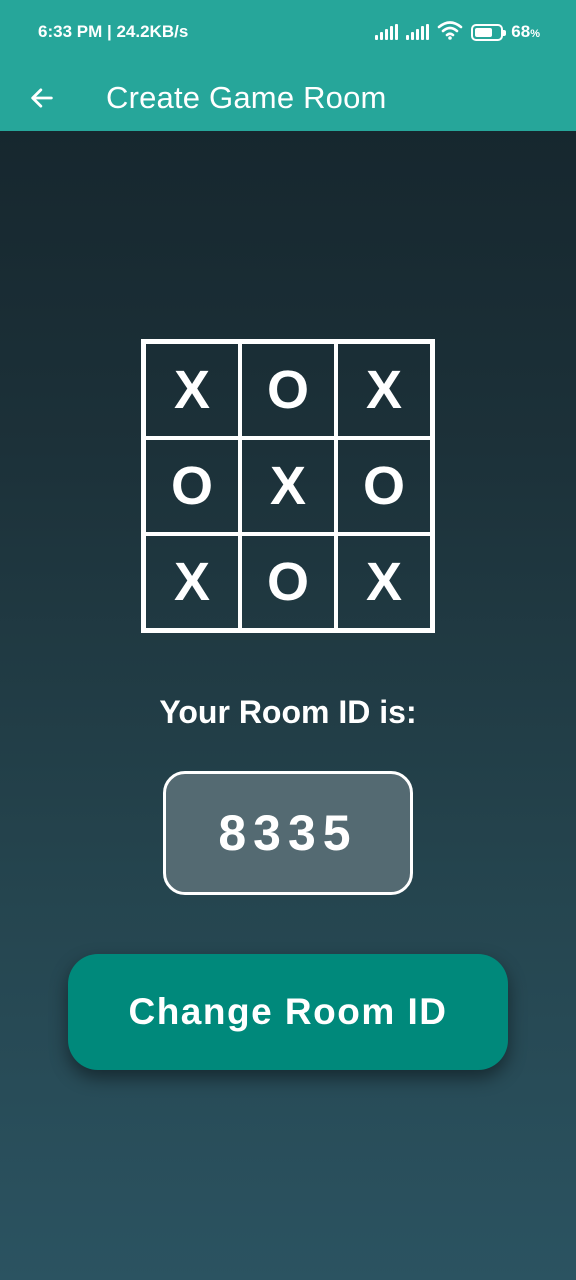 The width and height of the screenshot is (576, 1280). Describe the element at coordinates (113, 31) in the screenshot. I see `status-time-speed: 6:33 PM | 24.2KB/s` at that location.